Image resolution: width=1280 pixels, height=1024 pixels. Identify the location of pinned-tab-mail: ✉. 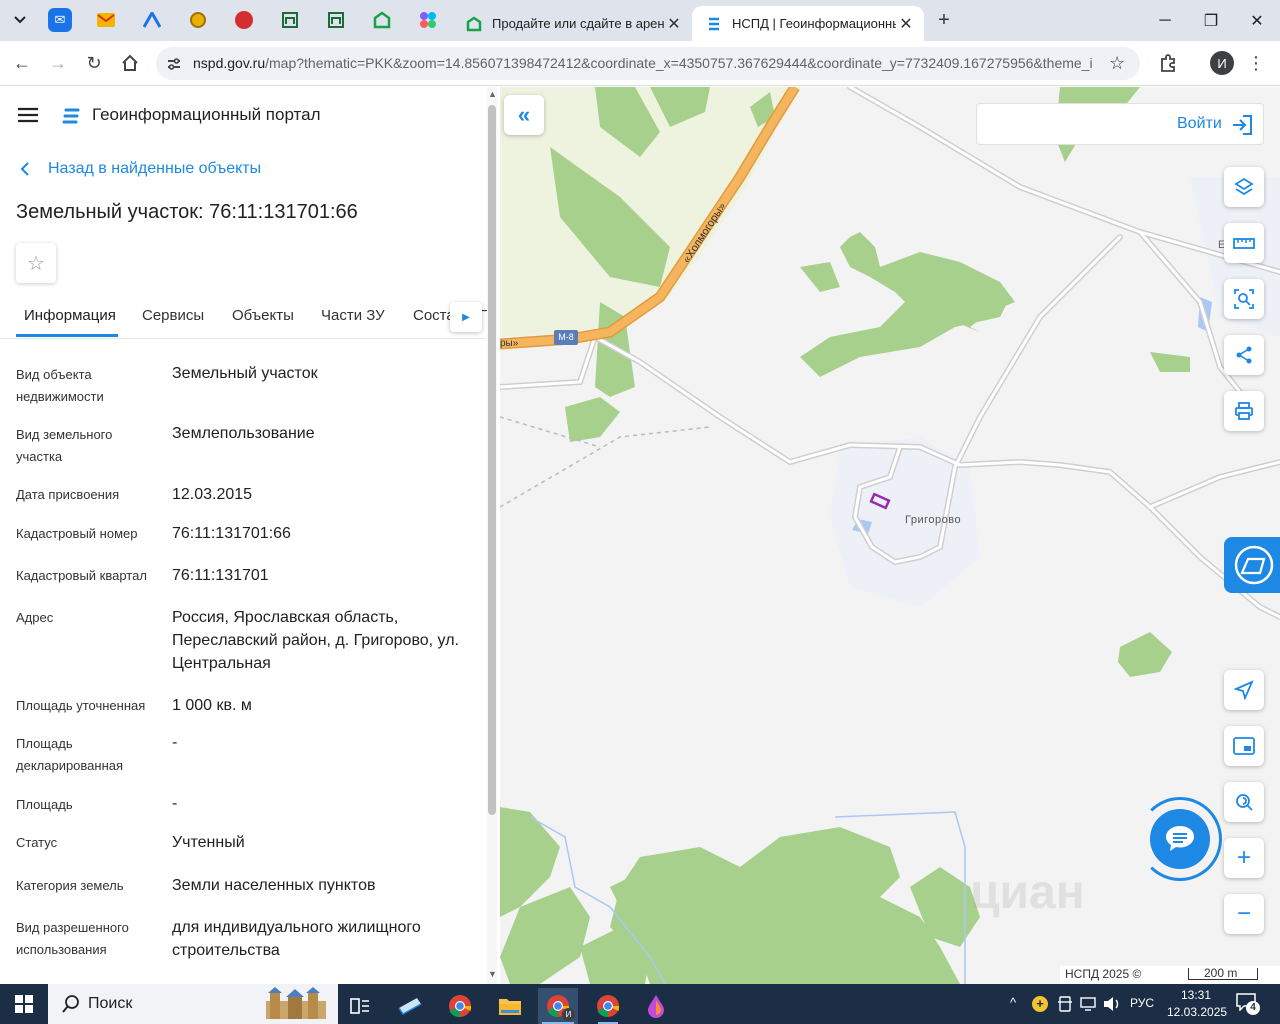
(60, 20).